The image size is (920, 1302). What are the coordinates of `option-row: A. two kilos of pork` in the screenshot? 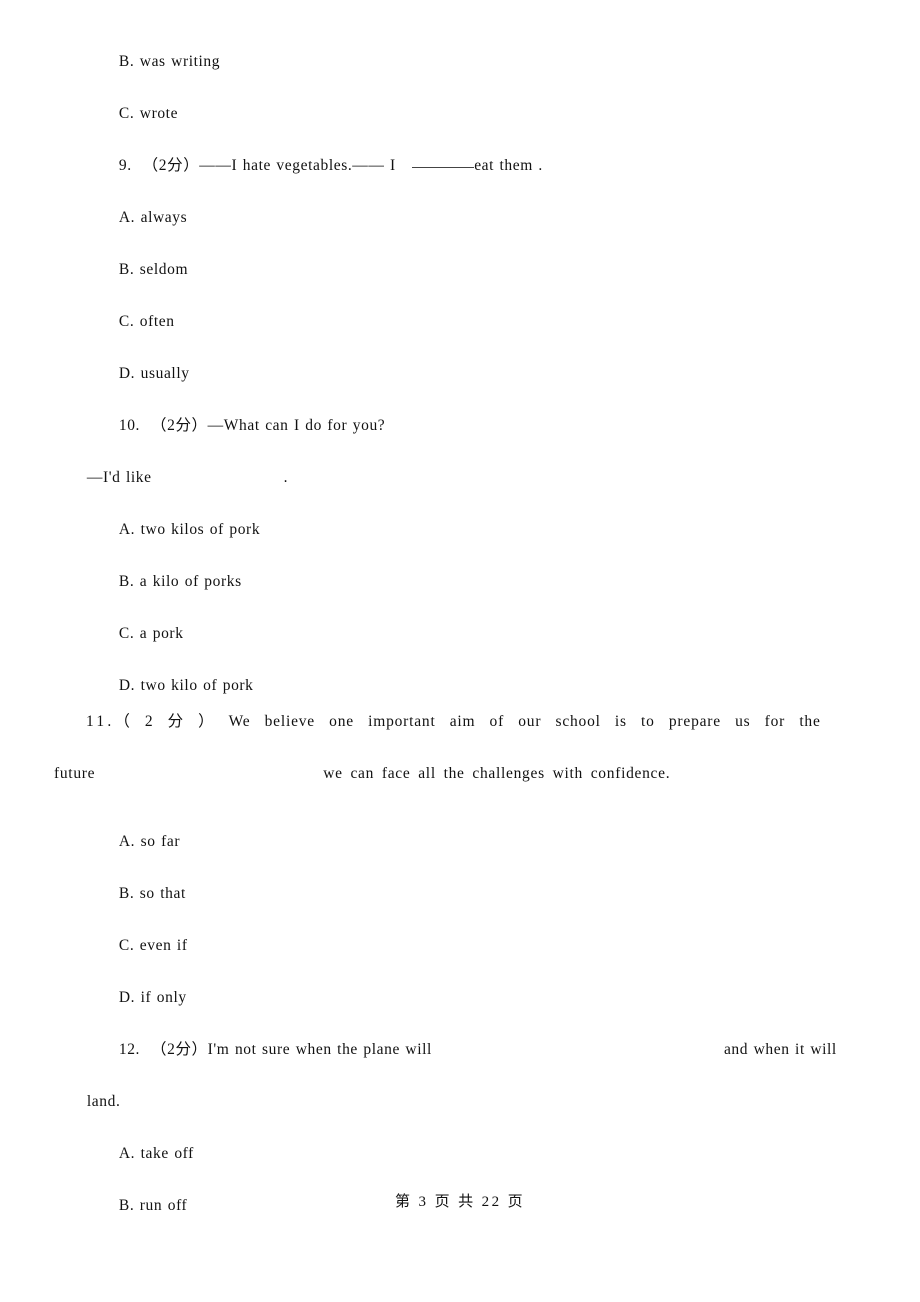 It's located at (476, 532).